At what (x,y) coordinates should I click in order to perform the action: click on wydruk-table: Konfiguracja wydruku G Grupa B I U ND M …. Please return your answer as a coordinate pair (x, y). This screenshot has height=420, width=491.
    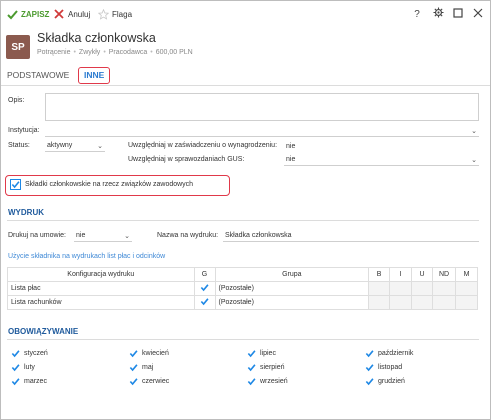
    Looking at the image, I should click on (243, 288).